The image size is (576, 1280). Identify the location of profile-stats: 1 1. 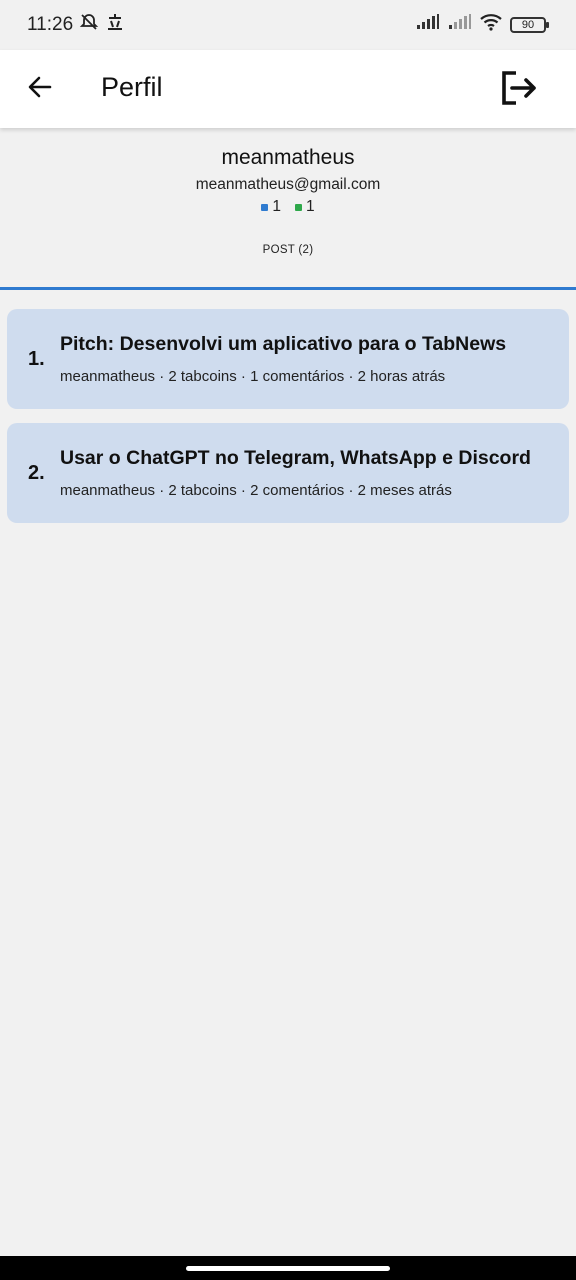
(288, 207).